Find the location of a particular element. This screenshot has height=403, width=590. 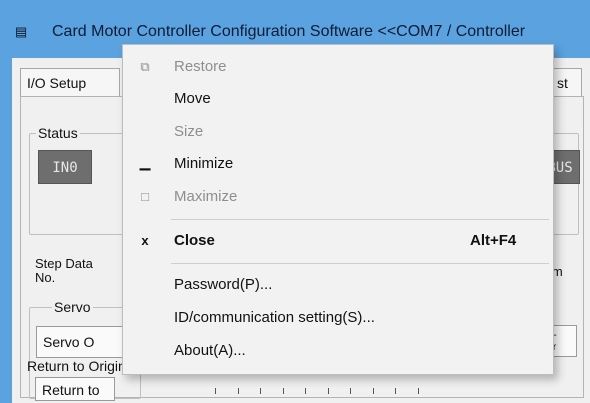

step-data-label: Step Data No. is located at coordinates (64, 270).